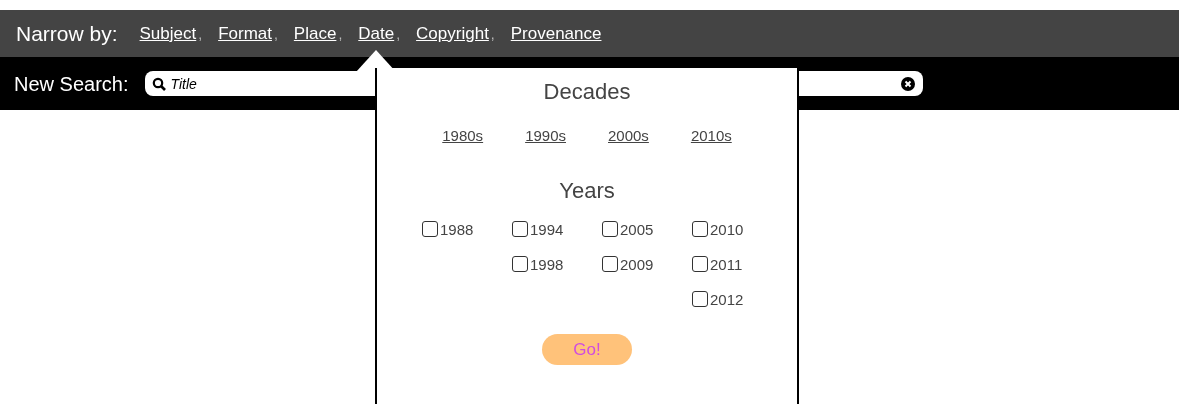 Image resolution: width=1179 pixels, height=404 pixels. Describe the element at coordinates (727, 229) in the screenshot. I see `year-label: 2010` at that location.